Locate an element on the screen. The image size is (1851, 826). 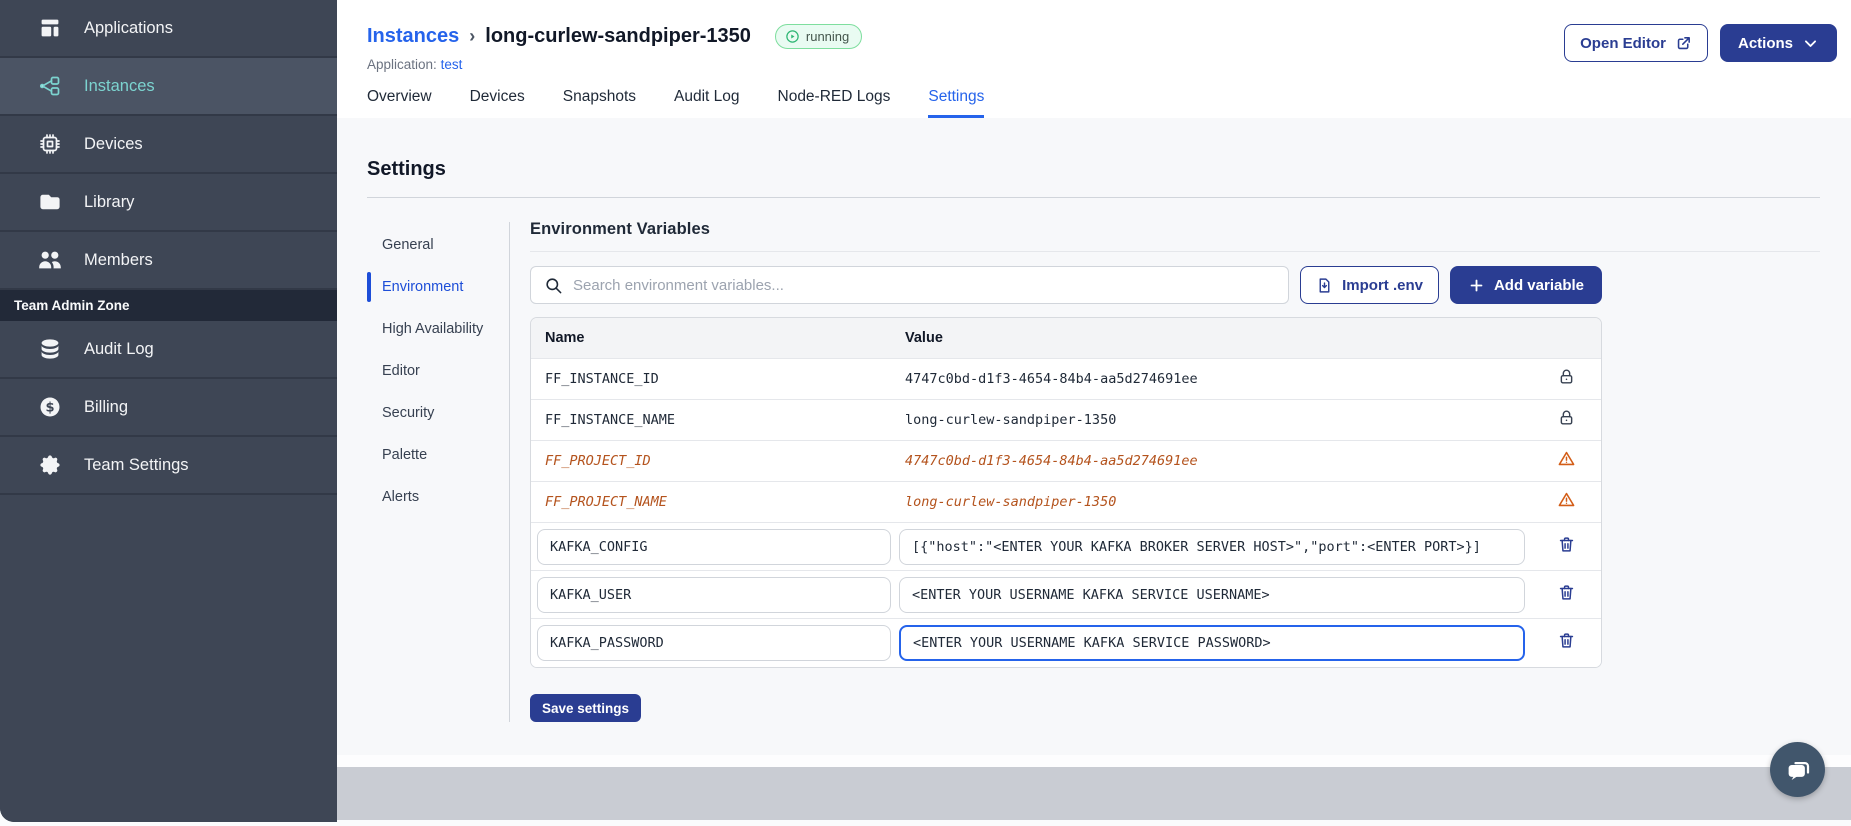
search-box is located at coordinates (910, 285).